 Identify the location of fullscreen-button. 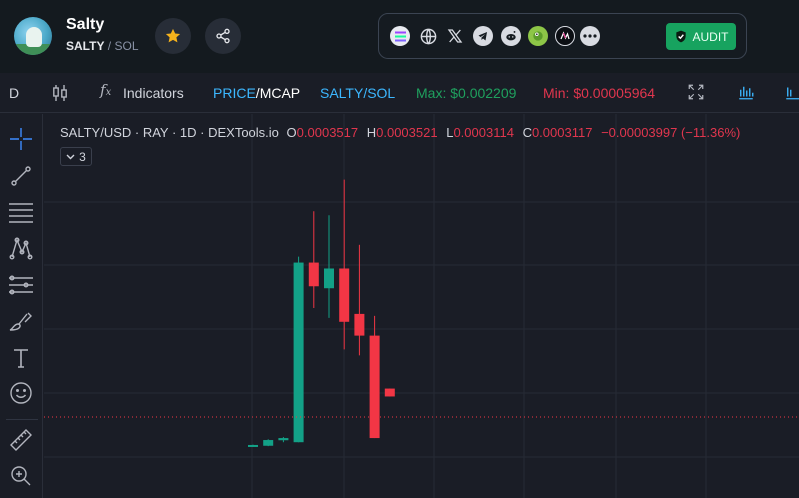
(696, 93).